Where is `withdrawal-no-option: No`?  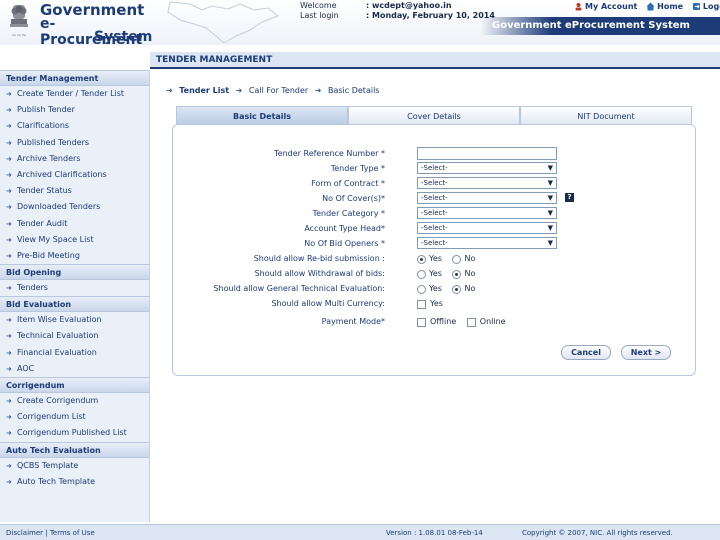
withdrawal-no-option: No is located at coordinates (463, 274).